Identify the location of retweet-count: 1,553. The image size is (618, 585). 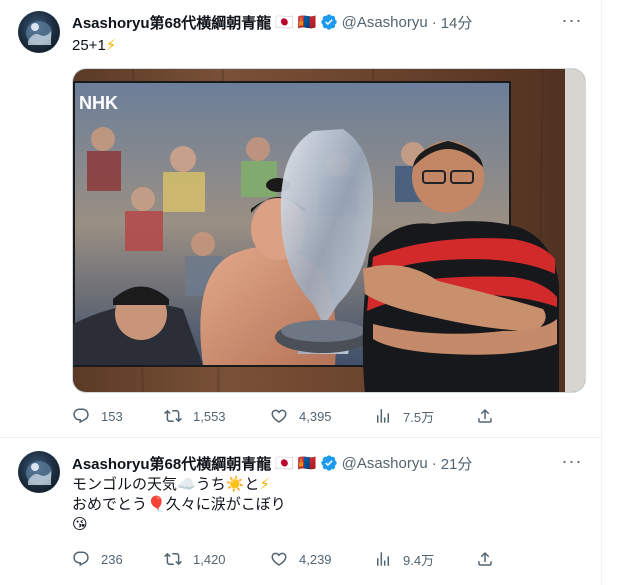
(209, 416).